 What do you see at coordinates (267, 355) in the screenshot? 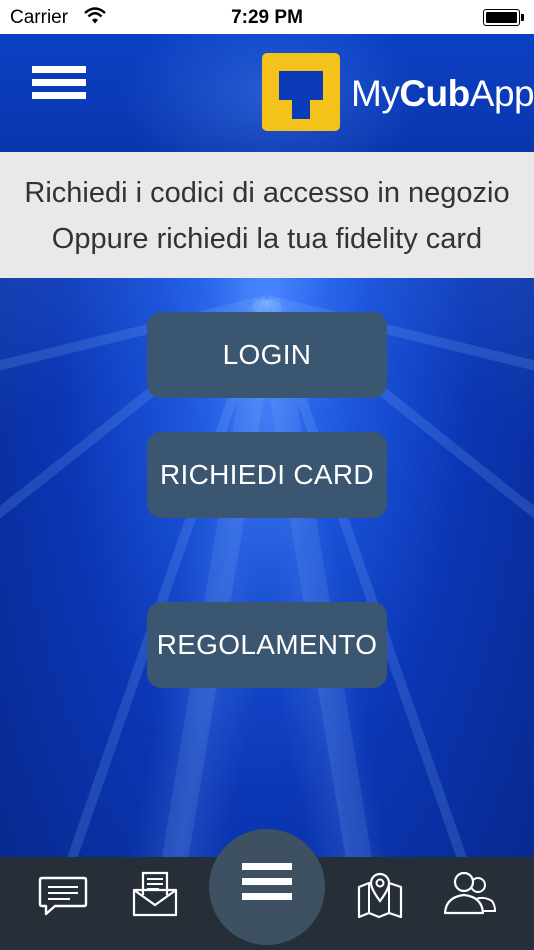
I see `login-button: LOGIN` at bounding box center [267, 355].